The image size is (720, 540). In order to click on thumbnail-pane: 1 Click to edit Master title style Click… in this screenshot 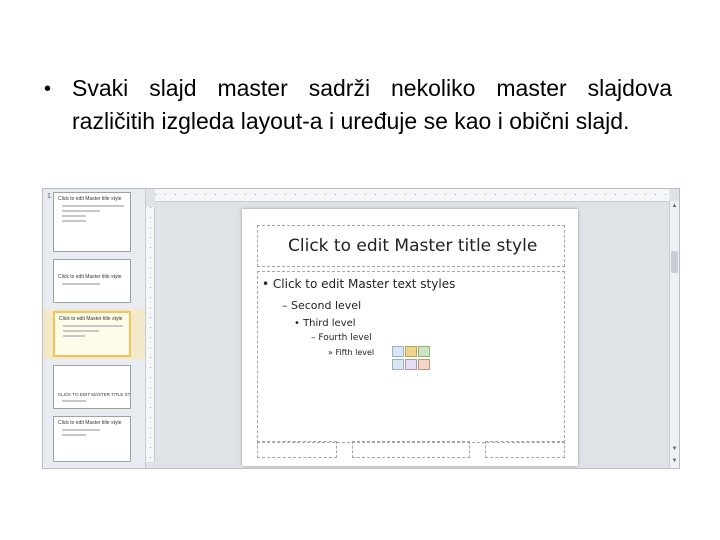, I will do `click(94, 328)`.